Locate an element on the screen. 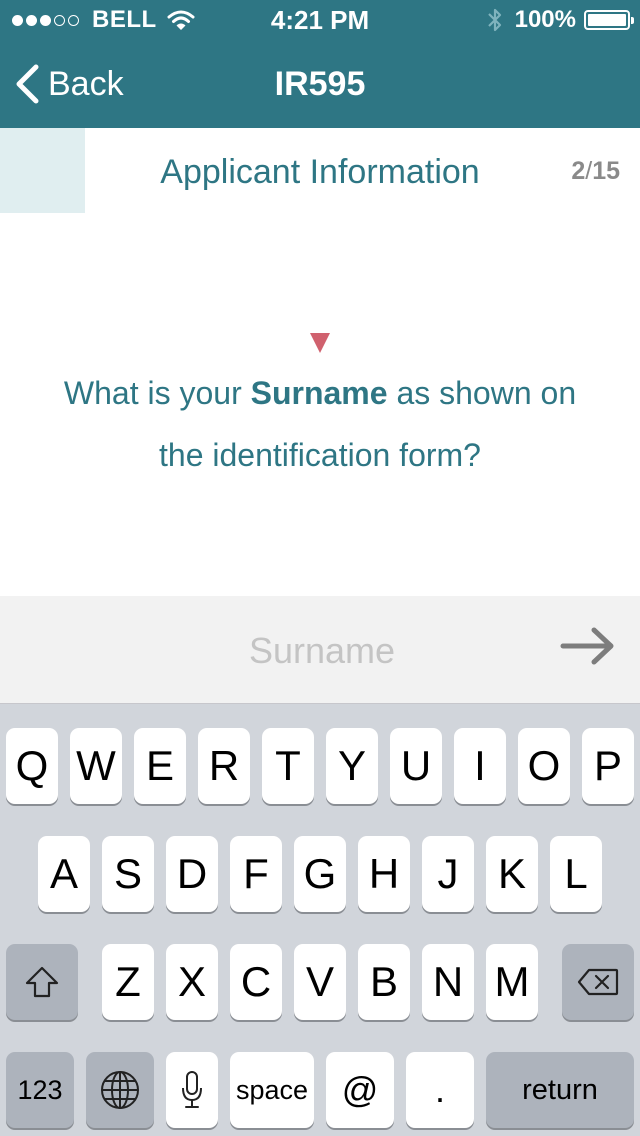  key-a: A is located at coordinates (64, 874).